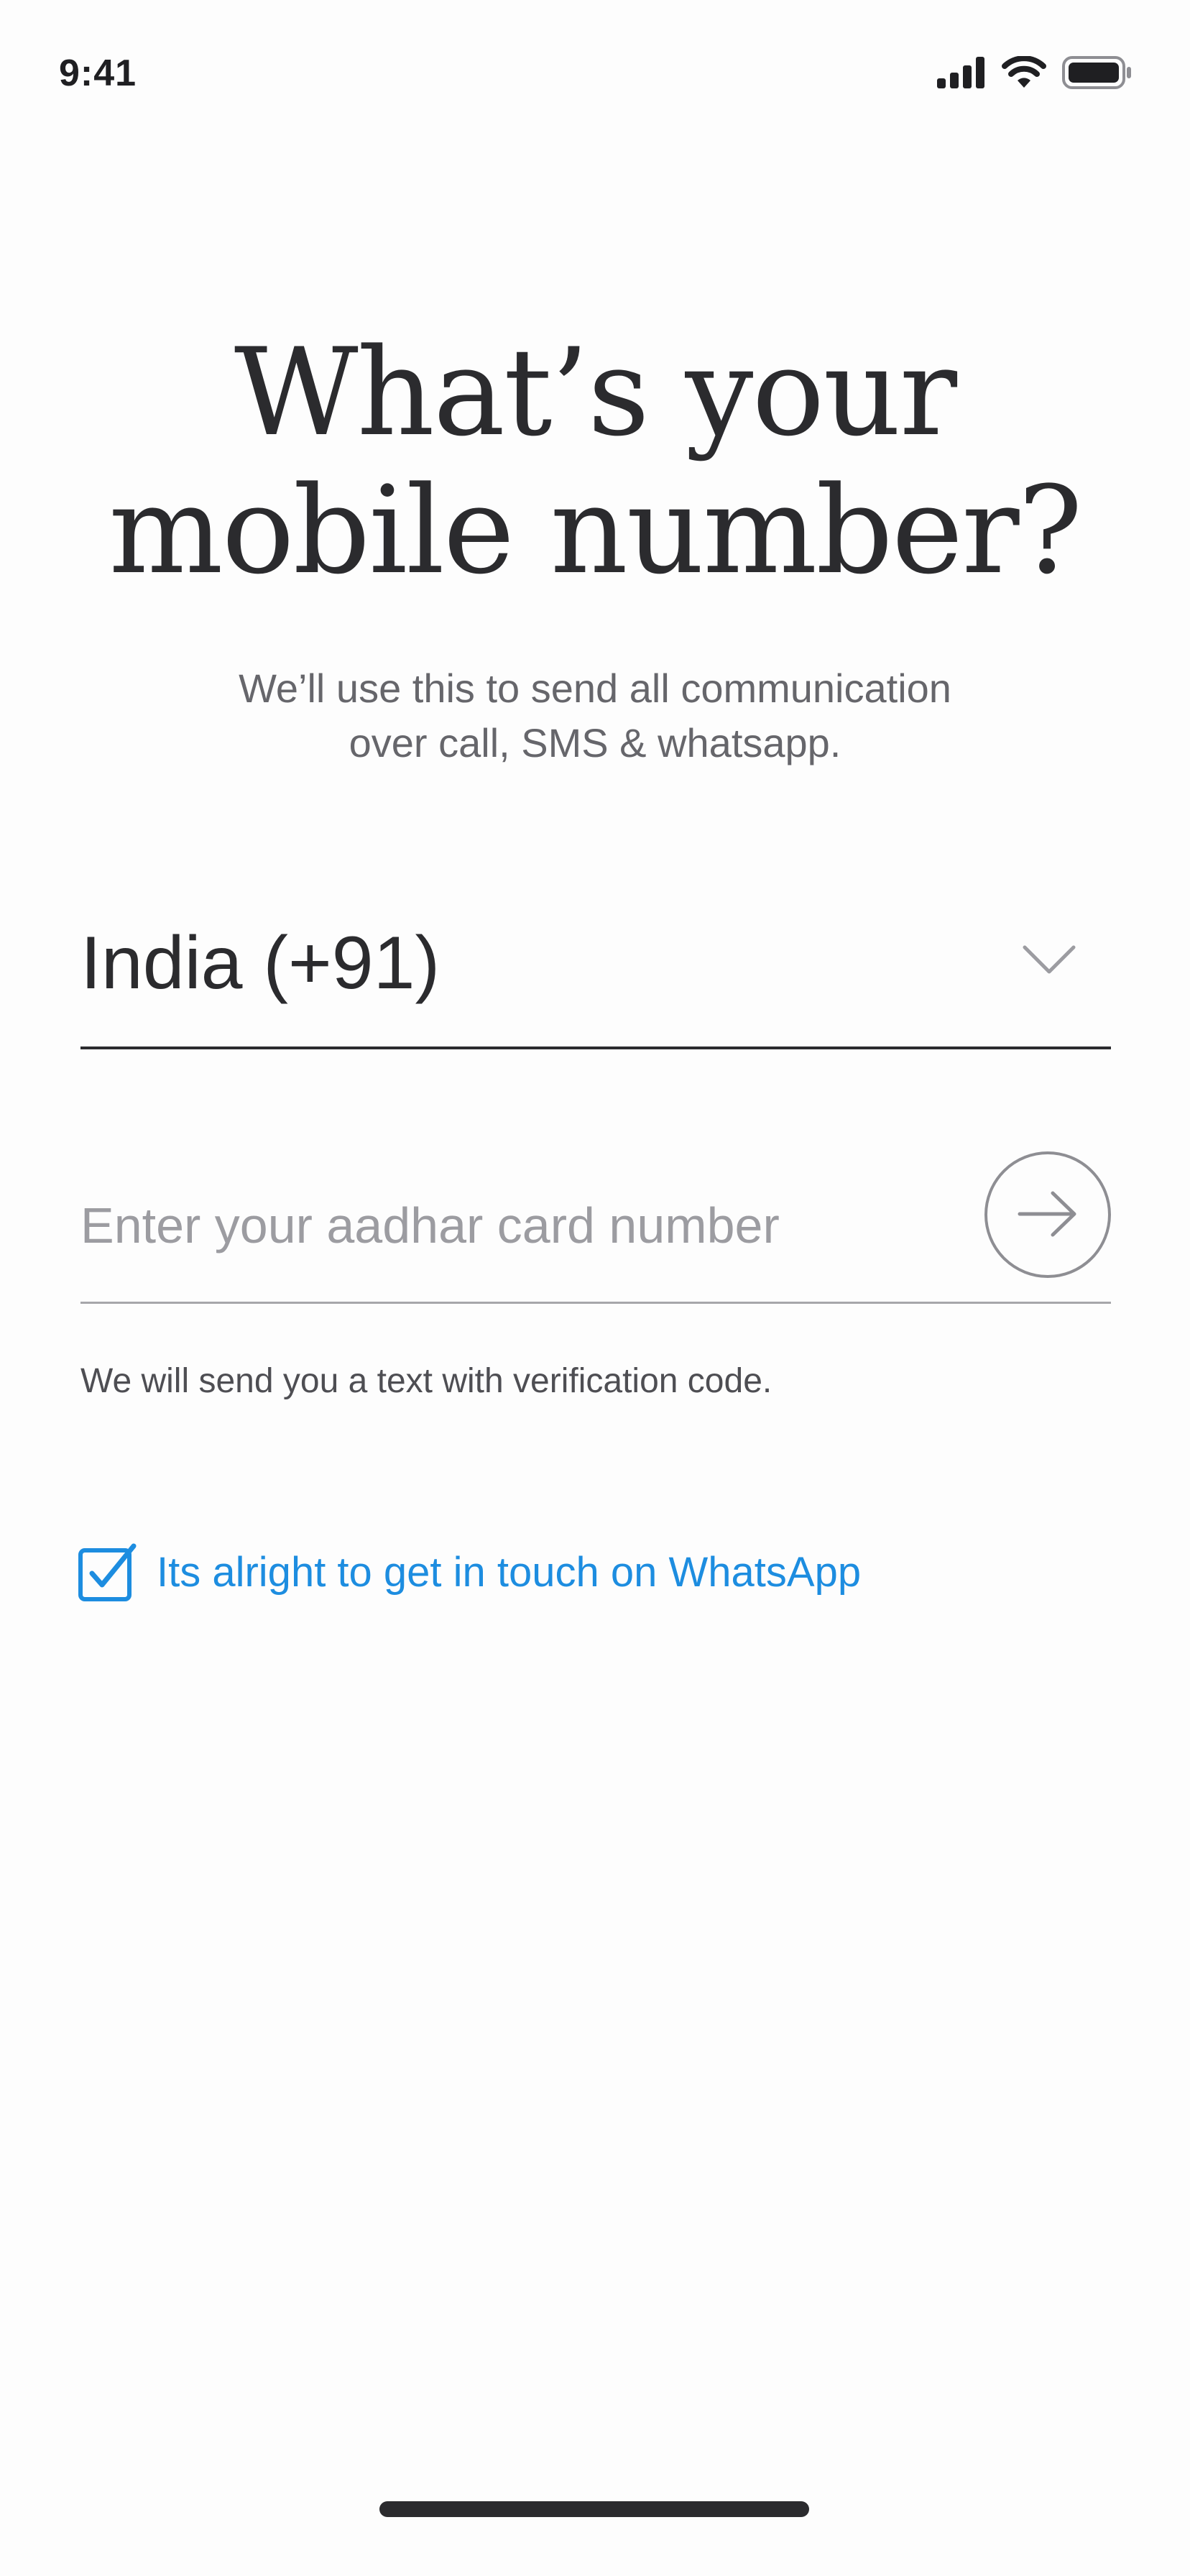 The image size is (1190, 2576). What do you see at coordinates (1097, 72) in the screenshot?
I see `battery-icon` at bounding box center [1097, 72].